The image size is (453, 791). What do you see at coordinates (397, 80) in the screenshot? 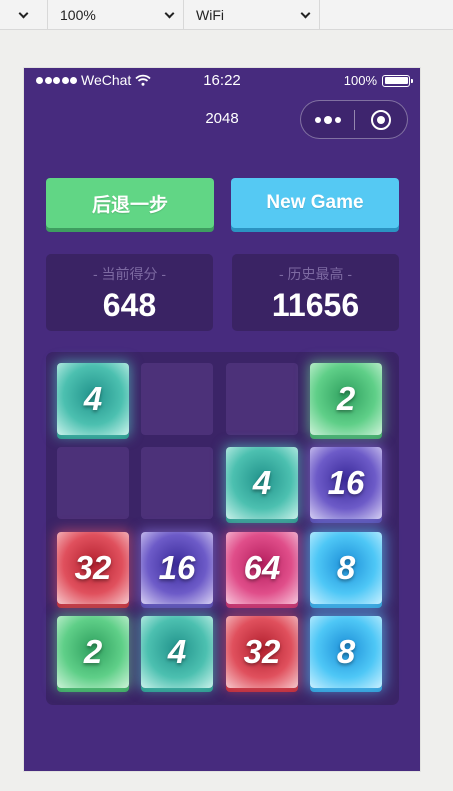
I see `battery-icon` at bounding box center [397, 80].